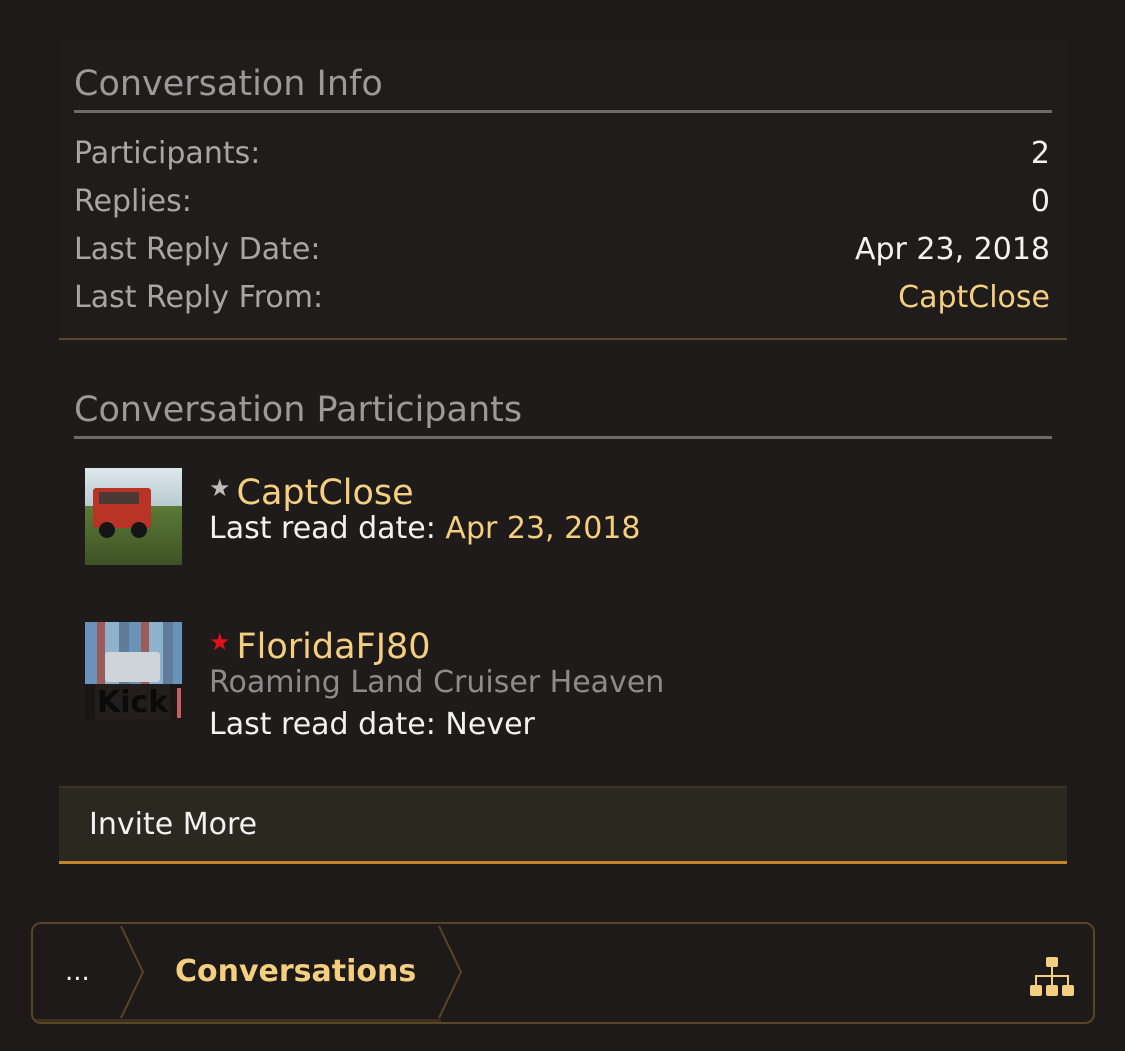 The height and width of the screenshot is (1051, 1125). I want to click on participant-info: ★ CaptClose Last read date: Apr 23, 2018, so click(424, 509).